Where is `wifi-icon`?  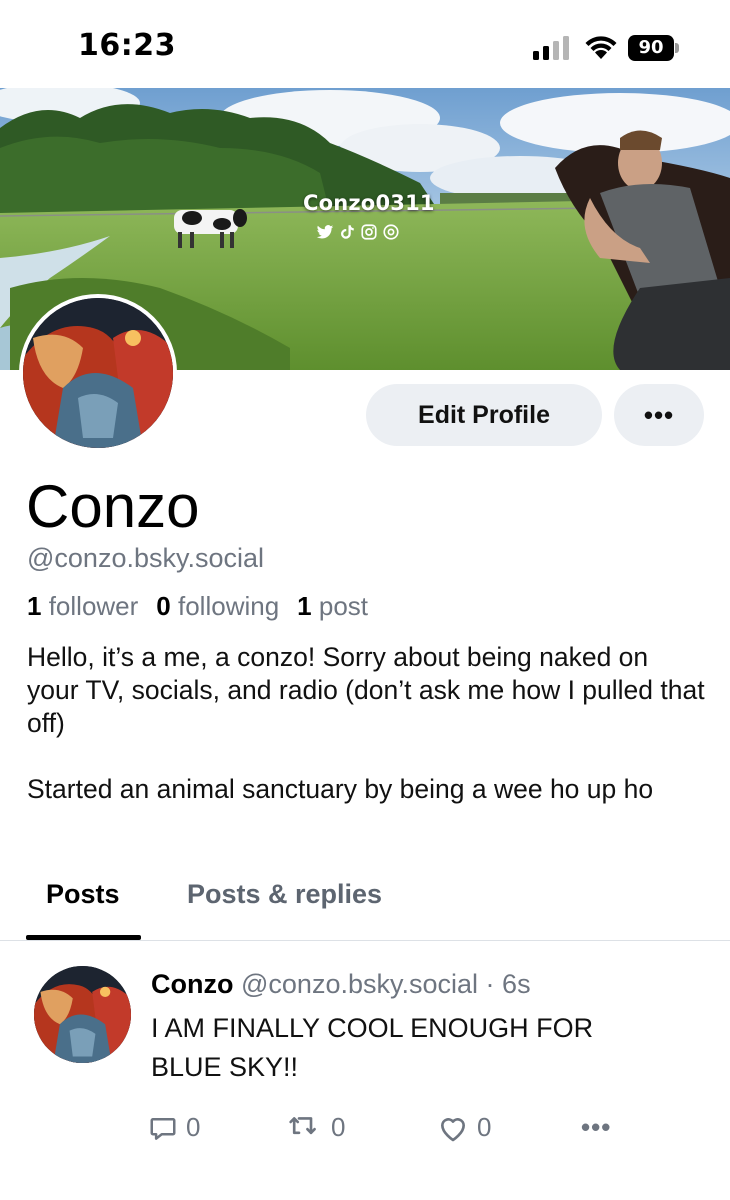 wifi-icon is located at coordinates (601, 47).